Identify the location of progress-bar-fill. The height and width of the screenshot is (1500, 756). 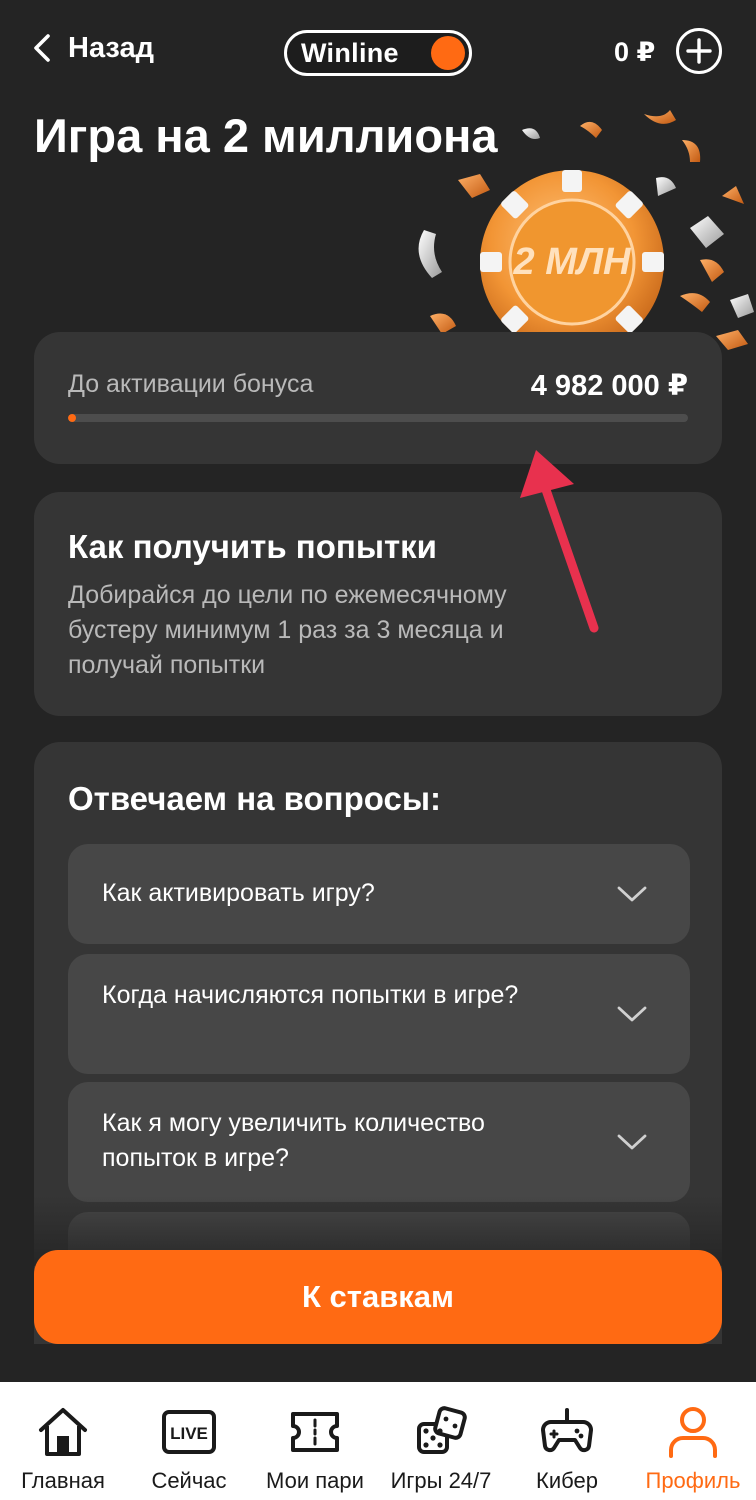
(72, 418).